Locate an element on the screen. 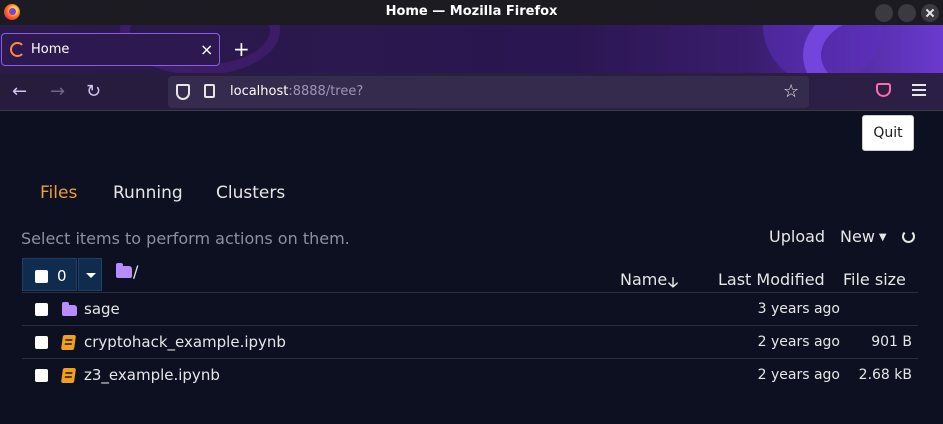 The width and height of the screenshot is (943, 424). upload-button: Upload is located at coordinates (797, 236).